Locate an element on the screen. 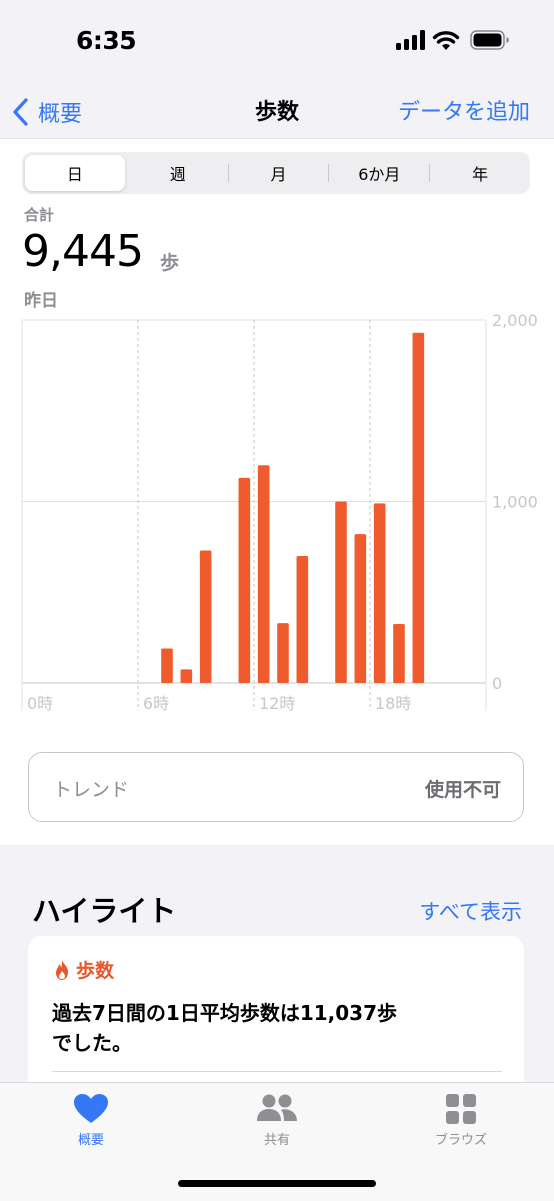 The image size is (554, 1201). trend-card: トレンド 使用不可 is located at coordinates (276, 787).